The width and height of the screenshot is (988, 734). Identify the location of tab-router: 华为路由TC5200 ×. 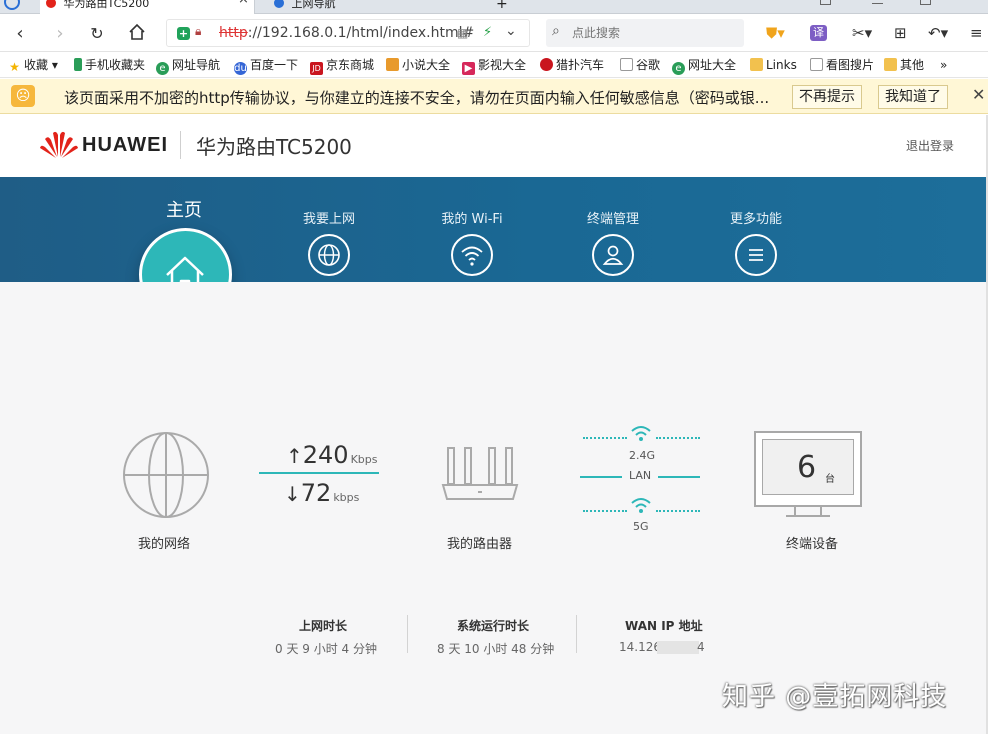
(147, 7).